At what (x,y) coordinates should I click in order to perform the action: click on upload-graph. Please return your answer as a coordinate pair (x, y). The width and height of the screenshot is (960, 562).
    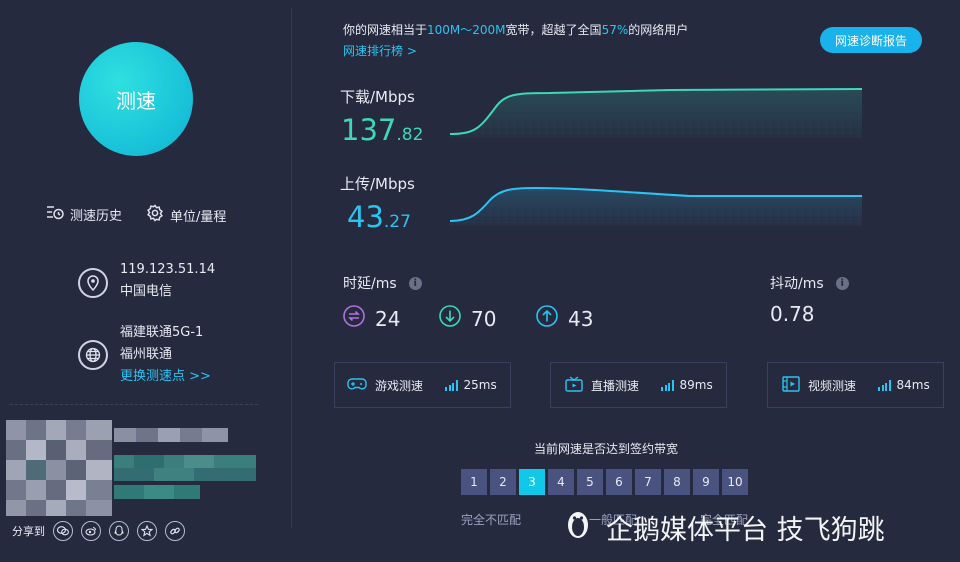
    Looking at the image, I should click on (655, 200).